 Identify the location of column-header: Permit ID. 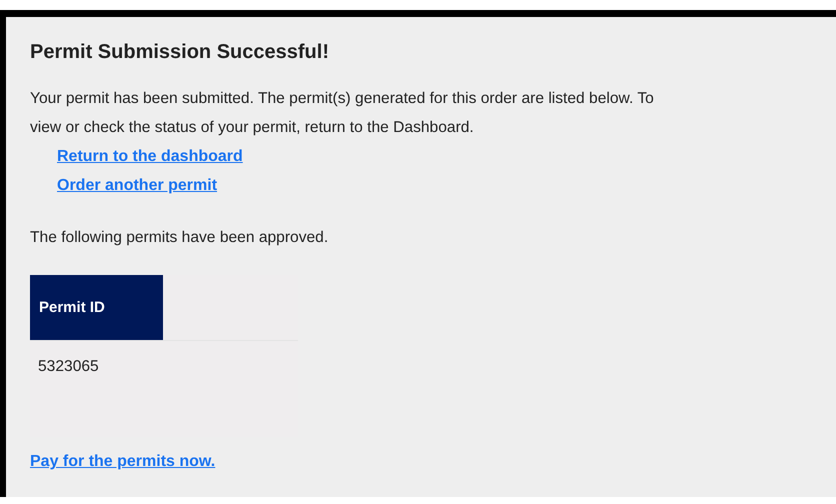
(96, 307).